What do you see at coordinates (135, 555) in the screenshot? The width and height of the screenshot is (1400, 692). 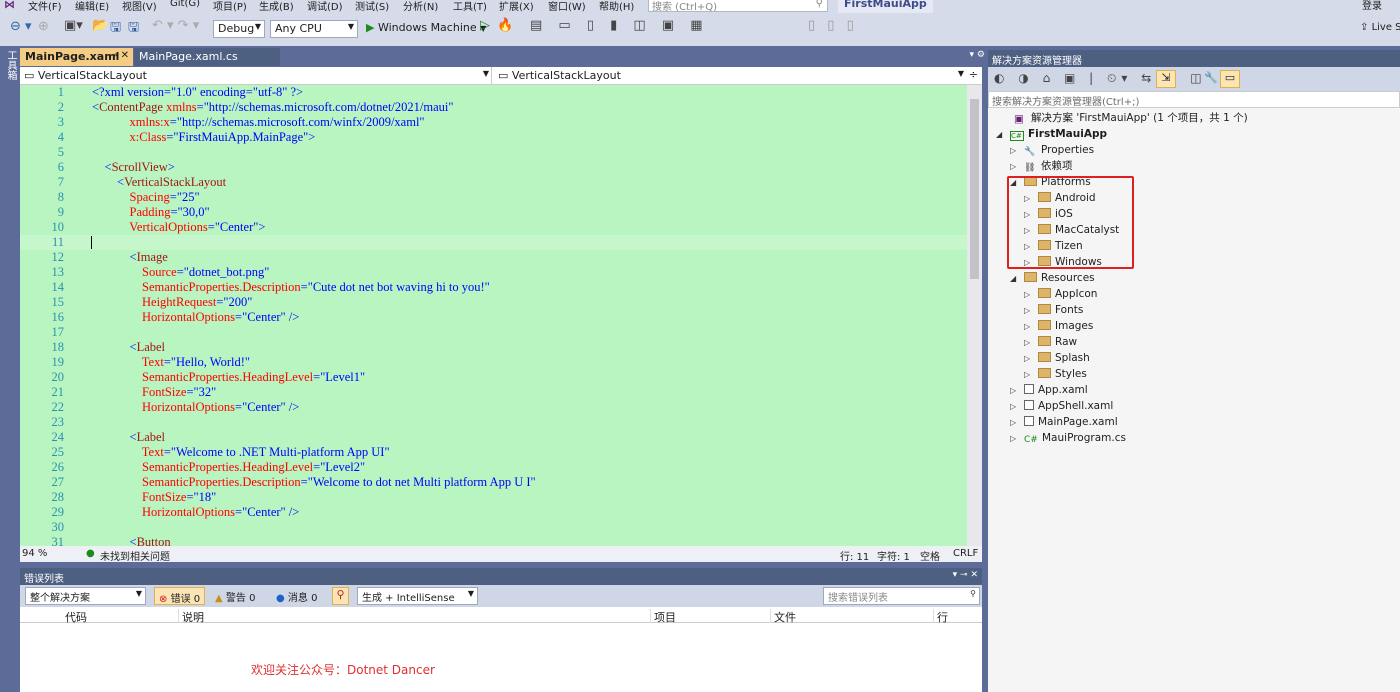 I see `issues-status: 未找到相关问题` at bounding box center [135, 555].